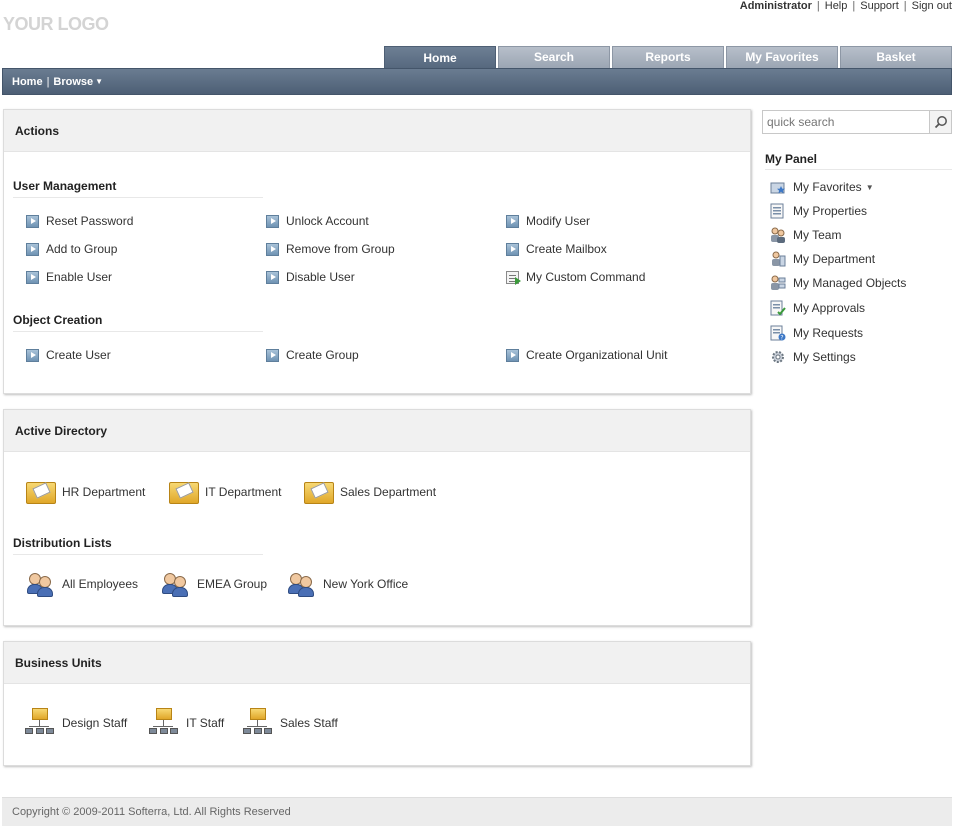 The width and height of the screenshot is (954, 826). I want to click on create-organizational-unit-command: Create Organizational Unit, so click(586, 355).